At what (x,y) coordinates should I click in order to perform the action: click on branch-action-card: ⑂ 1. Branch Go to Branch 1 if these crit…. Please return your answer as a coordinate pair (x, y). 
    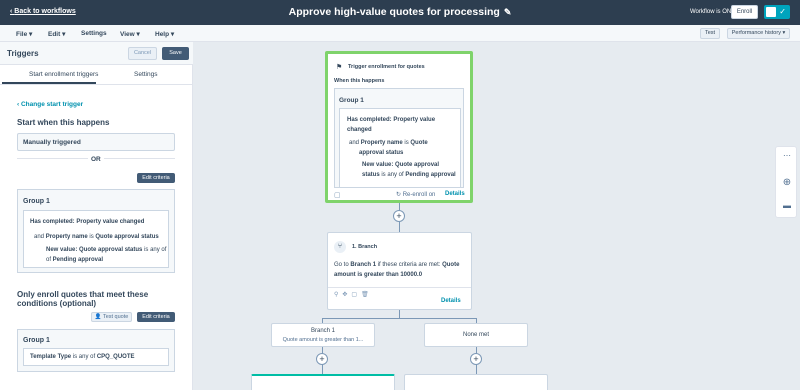
    Looking at the image, I should click on (399, 271).